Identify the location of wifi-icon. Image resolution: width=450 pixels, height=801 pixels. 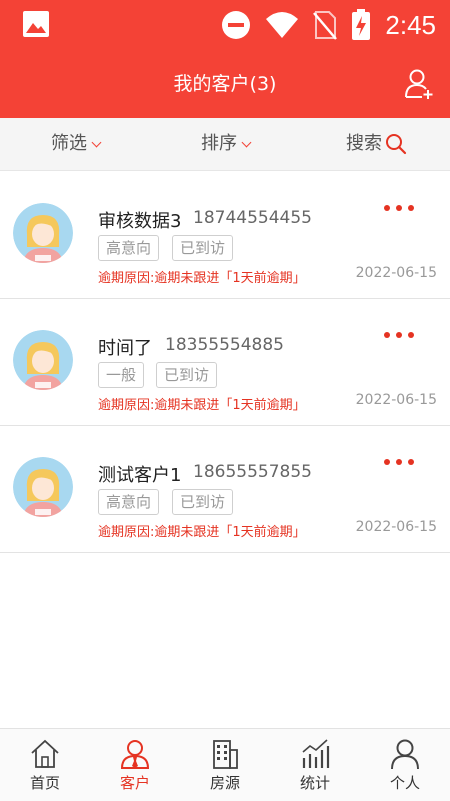
(282, 25).